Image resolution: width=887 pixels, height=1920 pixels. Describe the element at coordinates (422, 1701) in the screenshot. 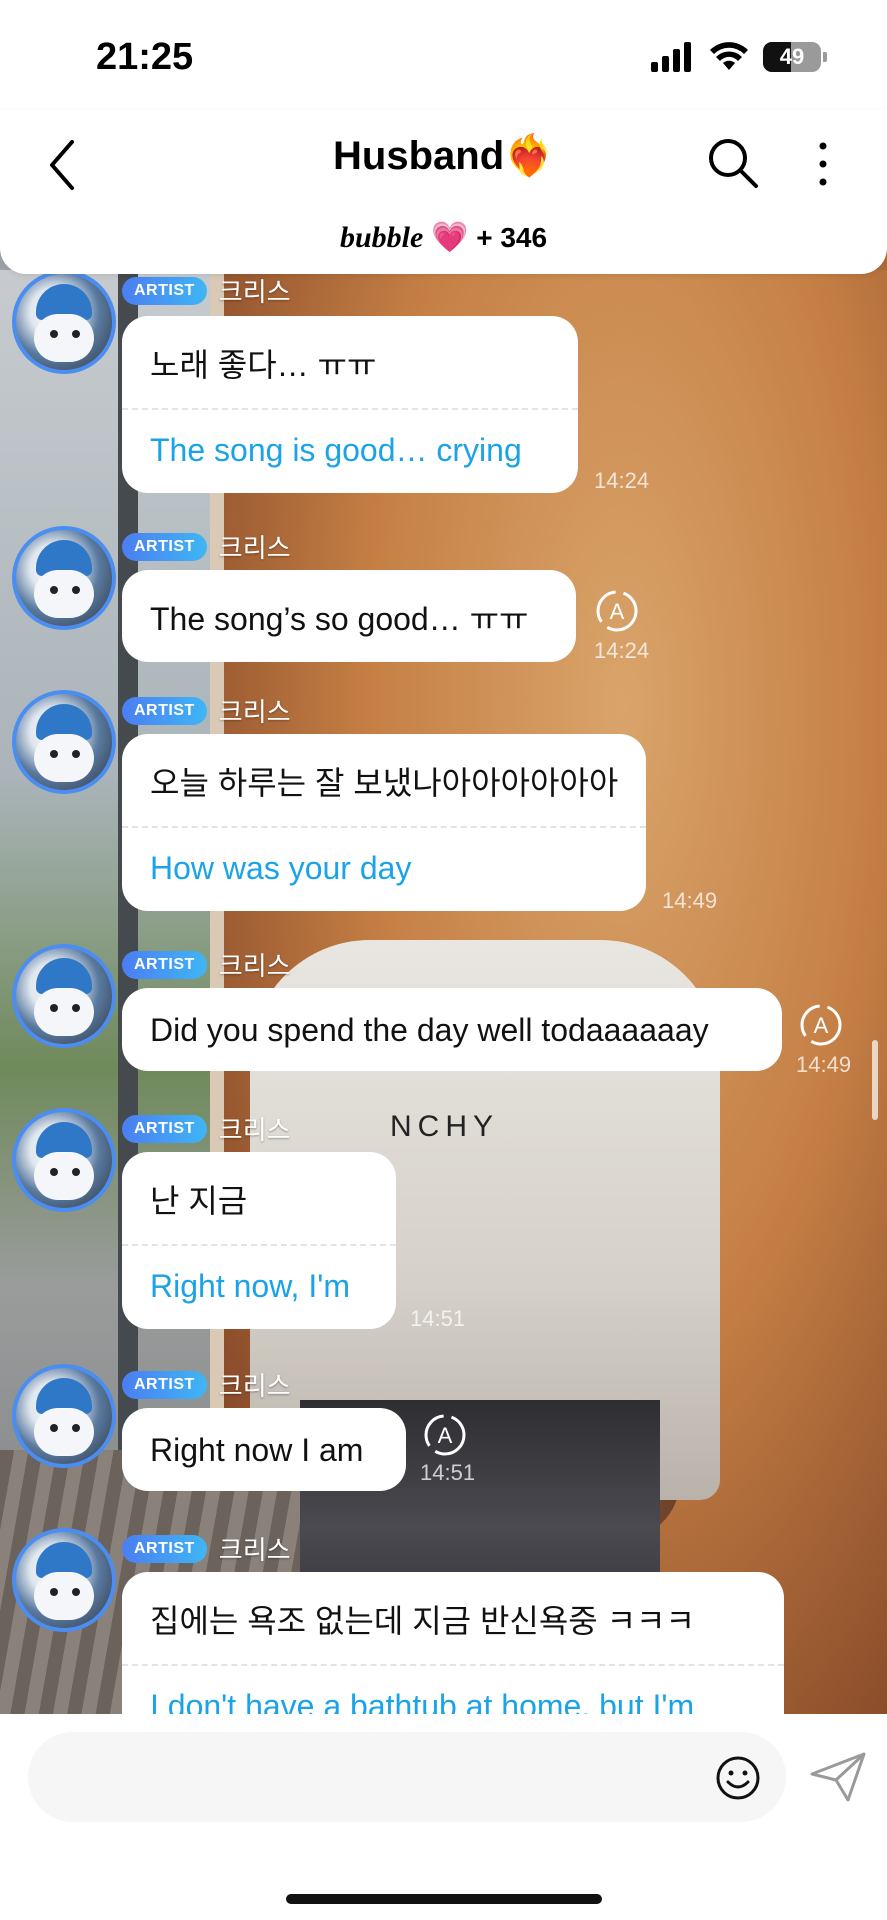

I see `message-translation-text: I don't have a bathtub at home, but I'm` at that location.